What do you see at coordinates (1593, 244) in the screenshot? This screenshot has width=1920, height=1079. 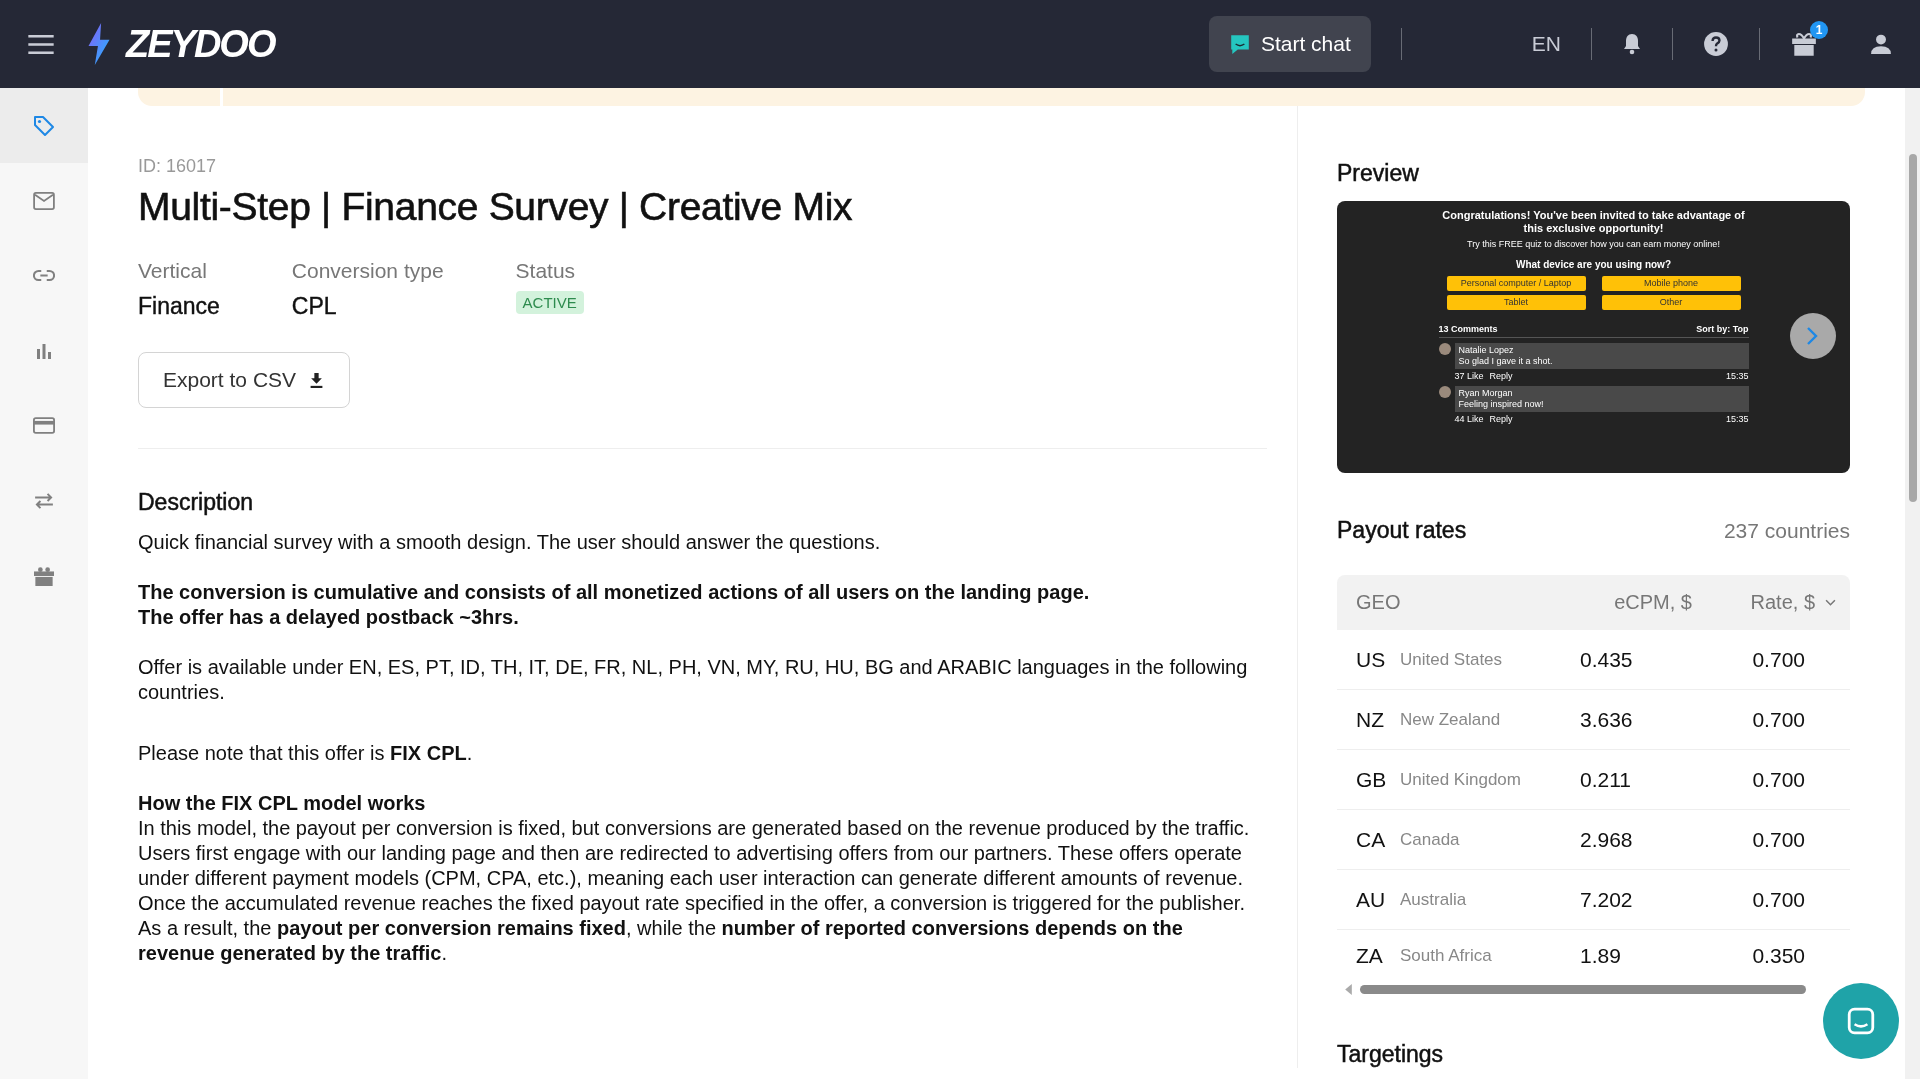 I see `preview-subline: Try this FREE quiz to discover how you can earn money online!` at bounding box center [1593, 244].